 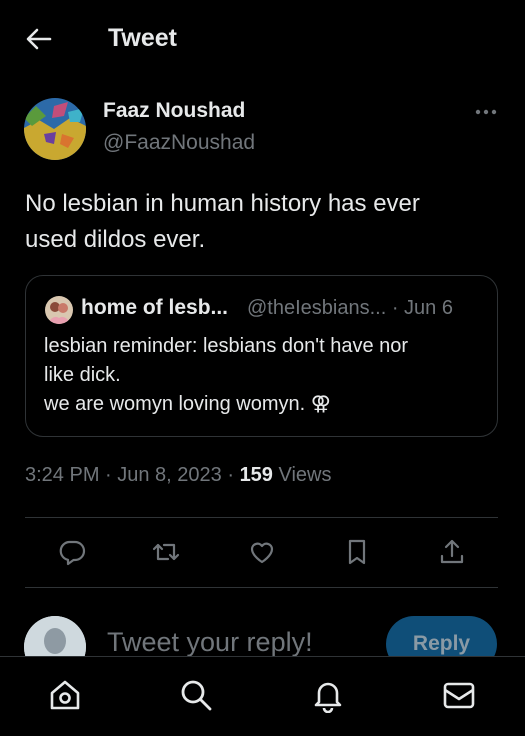 What do you see at coordinates (55, 129) in the screenshot?
I see `author-avatar` at bounding box center [55, 129].